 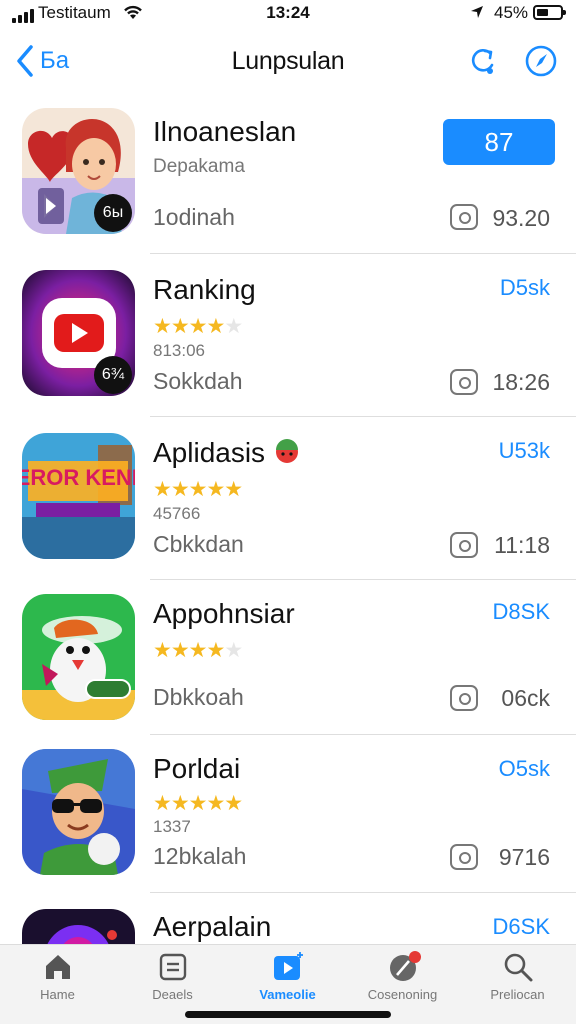 I want to click on game-banner-icon: FEROR KENIA, so click(x=78, y=496).